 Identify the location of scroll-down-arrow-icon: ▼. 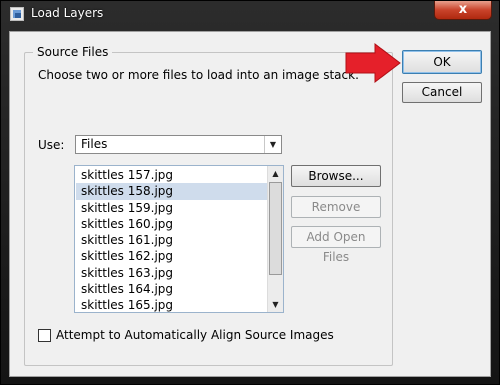
(275, 304).